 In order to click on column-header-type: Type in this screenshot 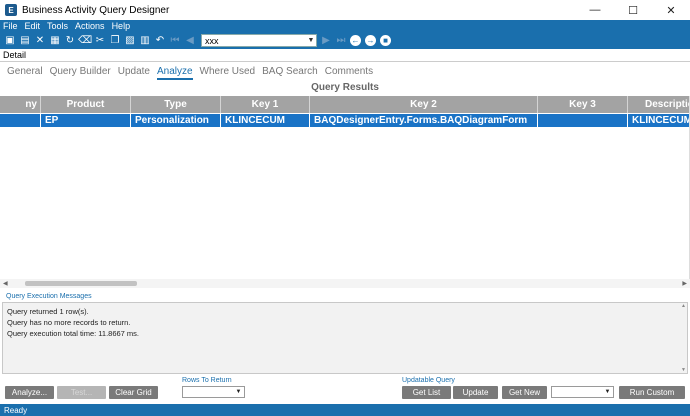, I will do `click(176, 104)`.